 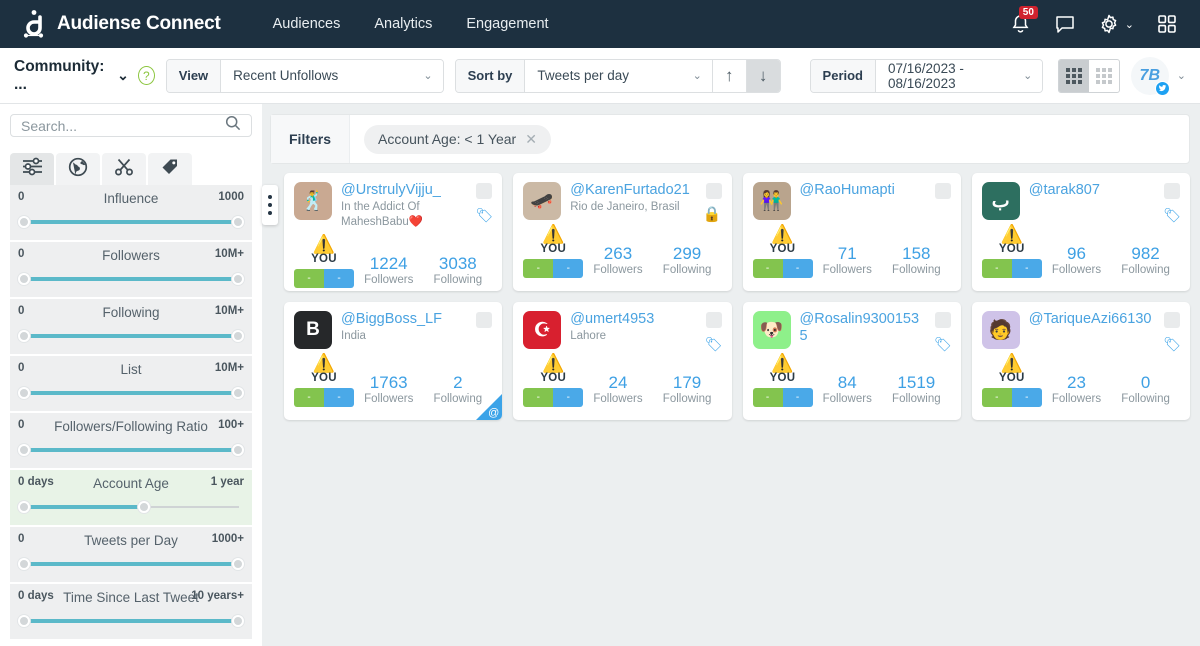 What do you see at coordinates (1092, 319) in the screenshot?
I see `profile-handle: @TariqueAzi66130` at bounding box center [1092, 319].